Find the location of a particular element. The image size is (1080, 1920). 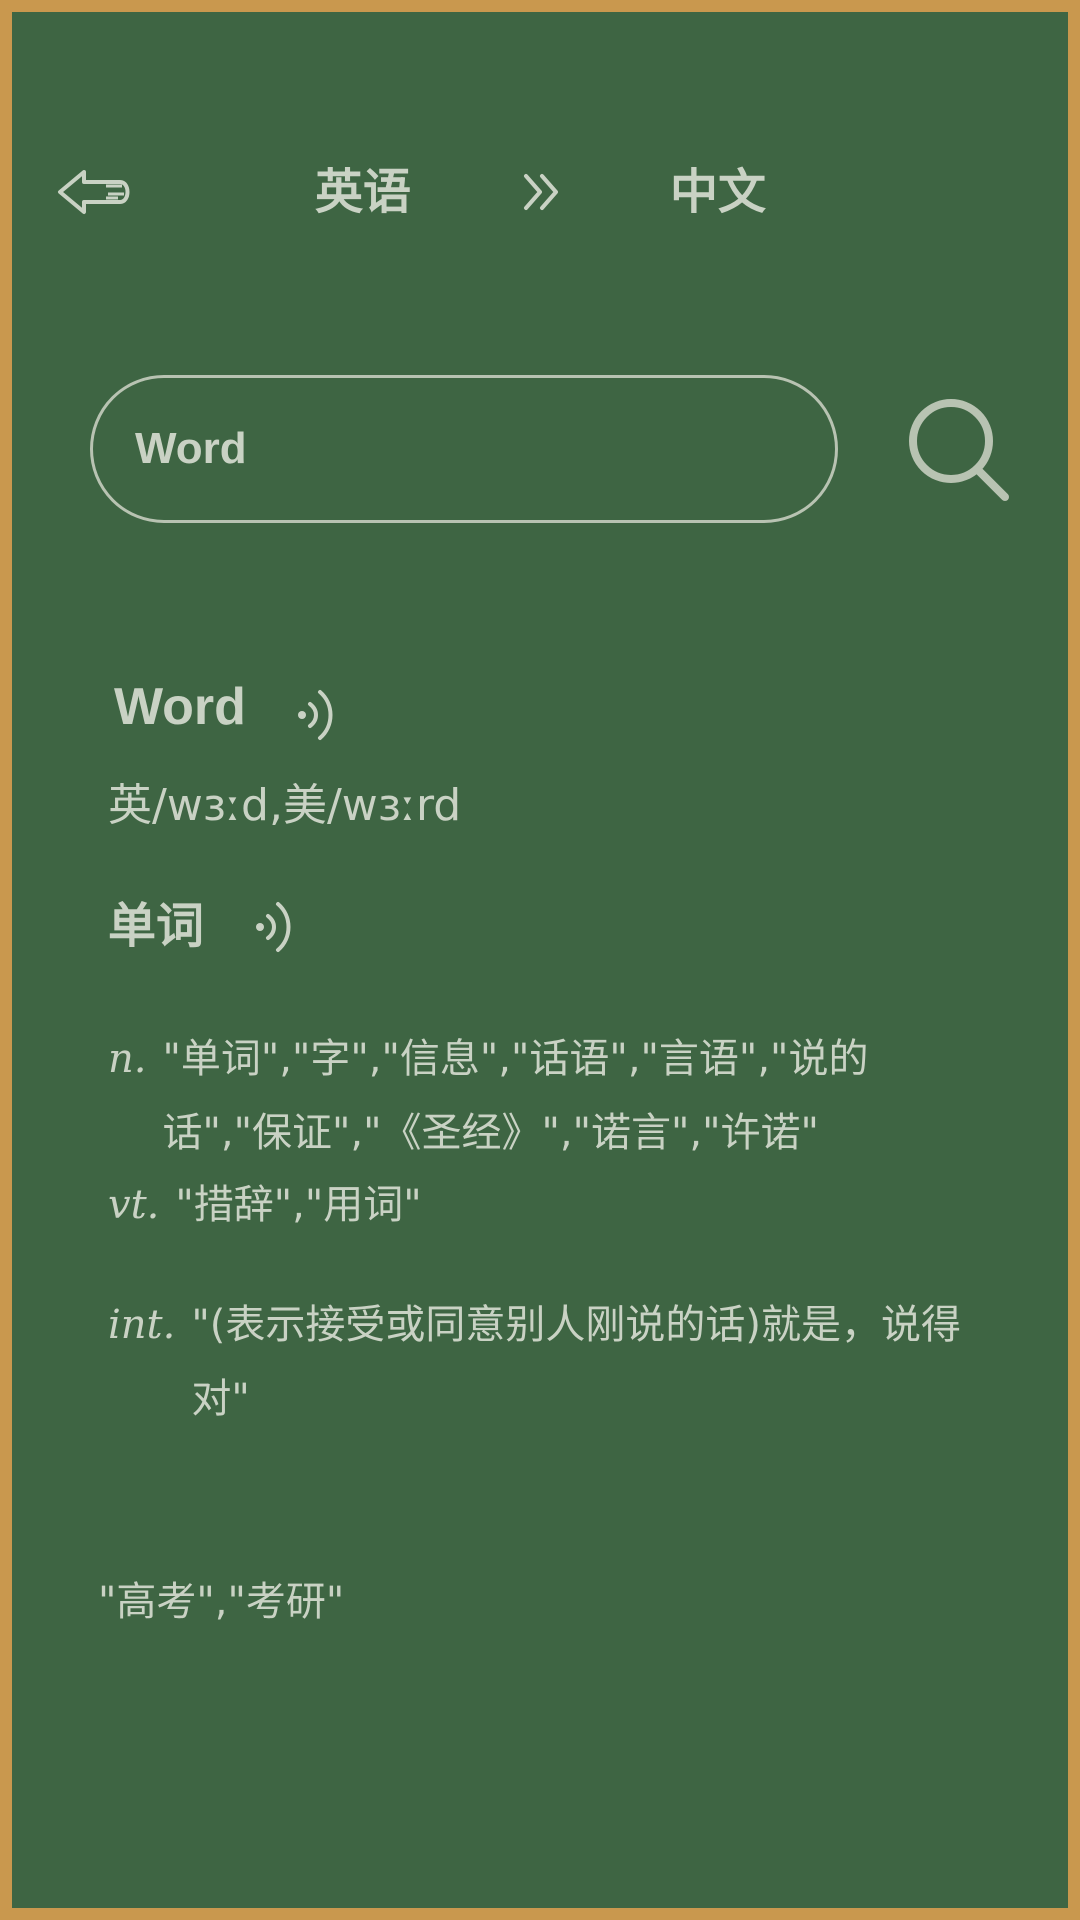

source-language: 英语 is located at coordinates (363, 192).